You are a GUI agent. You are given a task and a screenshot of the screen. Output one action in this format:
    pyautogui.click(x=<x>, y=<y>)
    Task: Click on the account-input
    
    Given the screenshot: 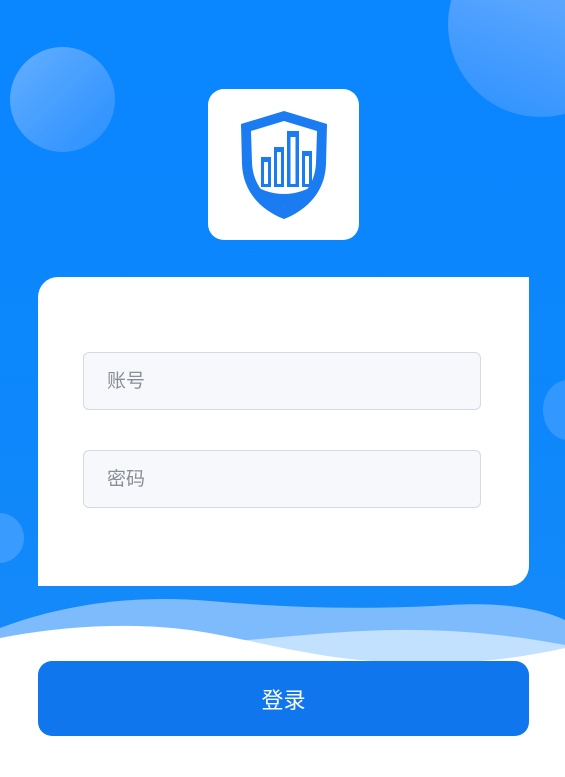 What is the action you would take?
    pyautogui.click(x=282, y=381)
    